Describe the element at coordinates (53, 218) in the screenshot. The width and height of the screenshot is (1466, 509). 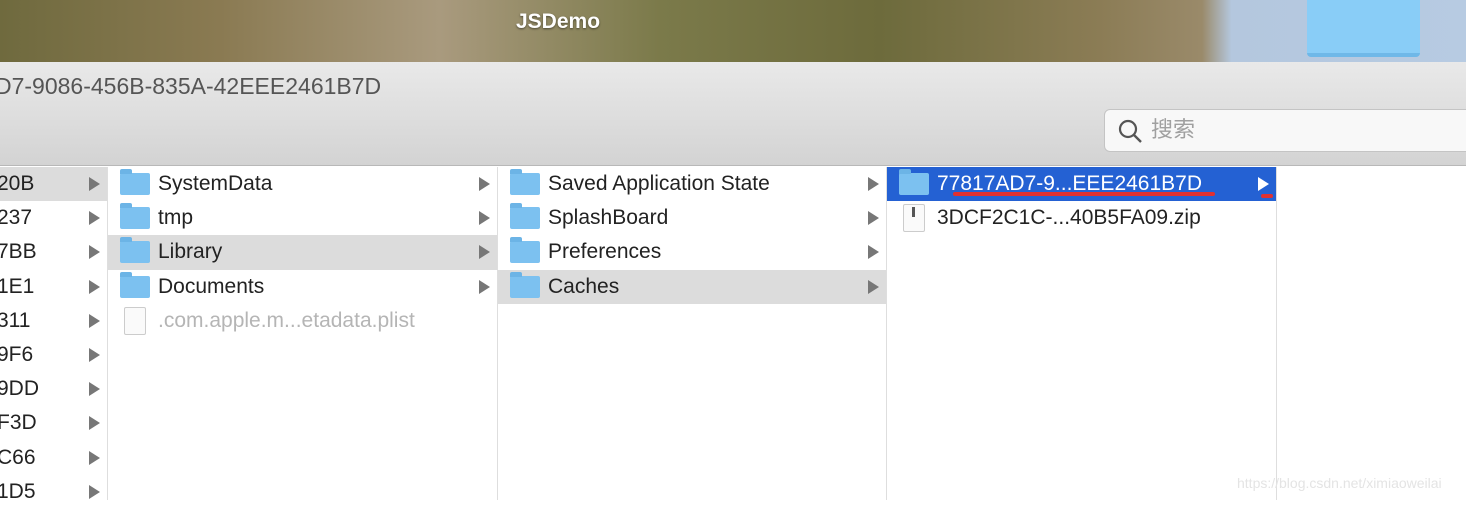
I see `list-item: 237` at that location.